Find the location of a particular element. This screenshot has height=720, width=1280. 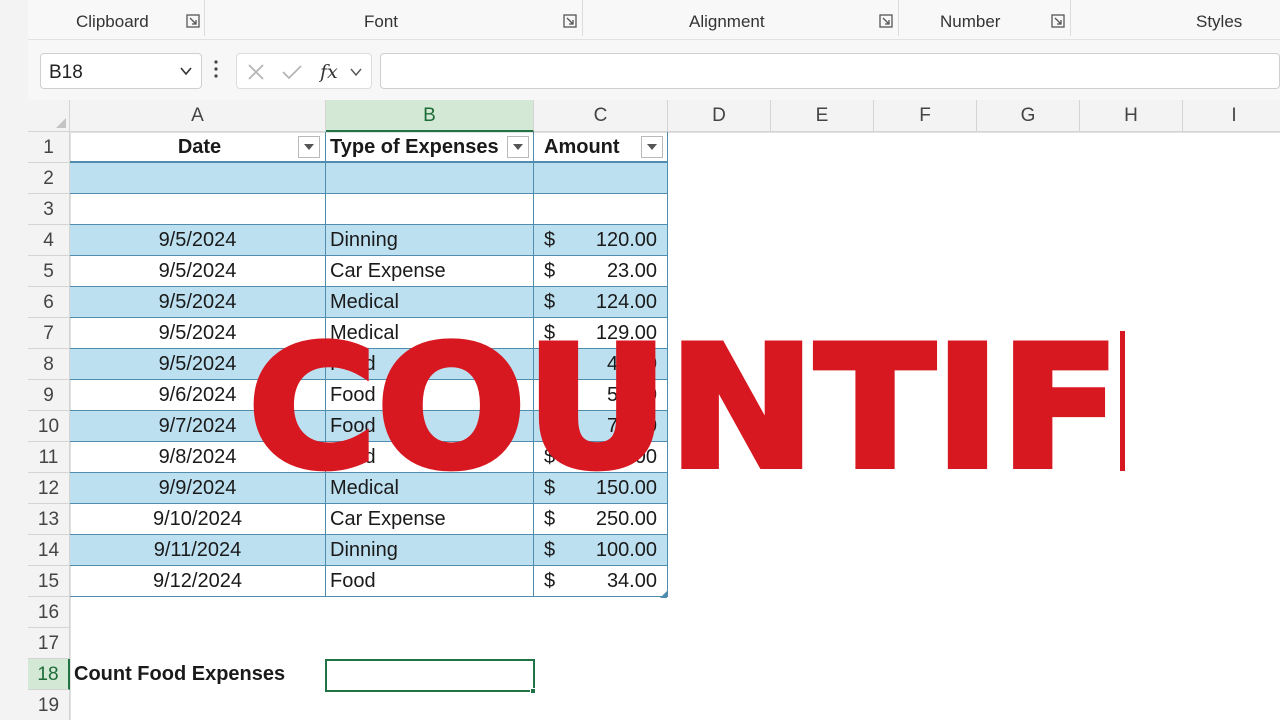

formula-controls: fx is located at coordinates (304, 71).